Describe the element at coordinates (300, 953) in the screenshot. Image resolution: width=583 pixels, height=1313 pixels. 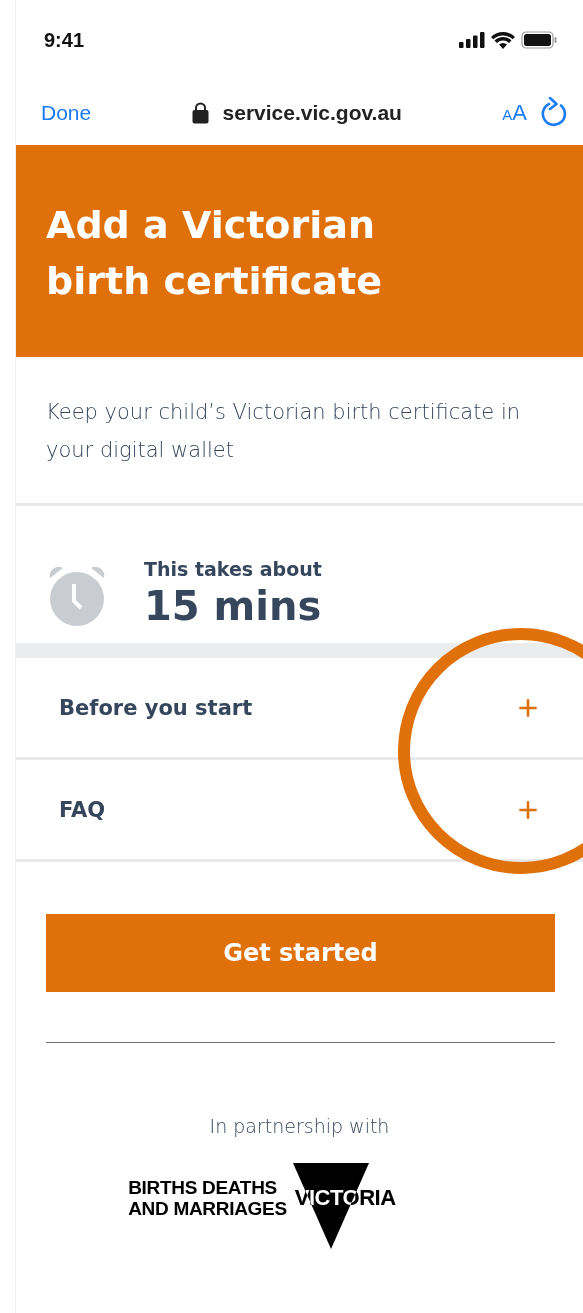
I see `get-started-button: Get started` at that location.